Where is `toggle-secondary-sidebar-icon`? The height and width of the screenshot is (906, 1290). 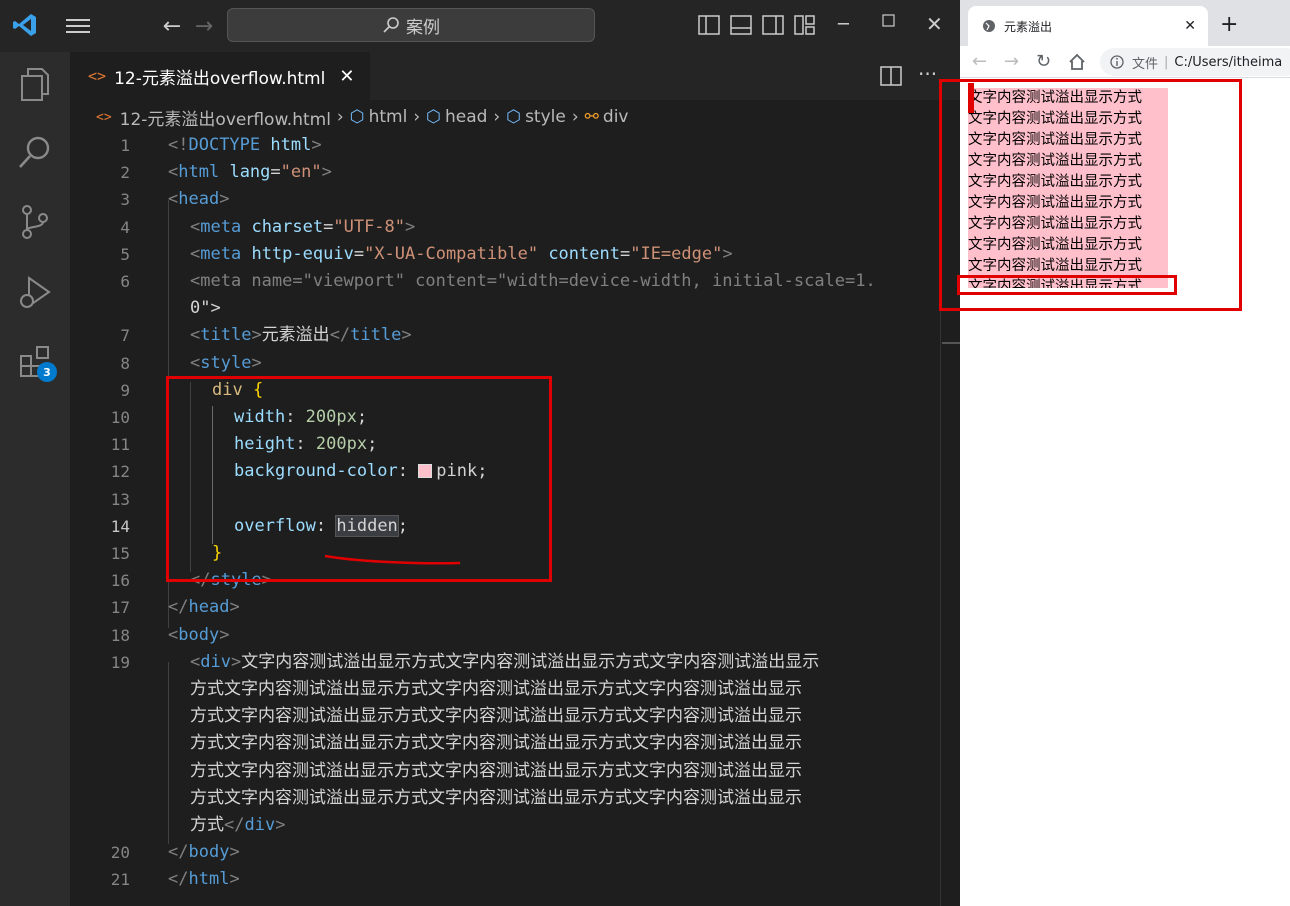 toggle-secondary-sidebar-icon is located at coordinates (773, 25).